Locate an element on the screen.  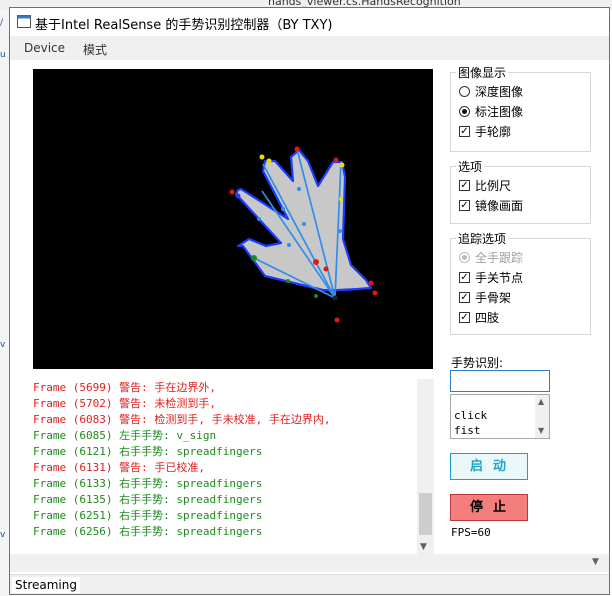
log-line: Frame (6251) 右手手势: spreadfingers is located at coordinates (148, 515).